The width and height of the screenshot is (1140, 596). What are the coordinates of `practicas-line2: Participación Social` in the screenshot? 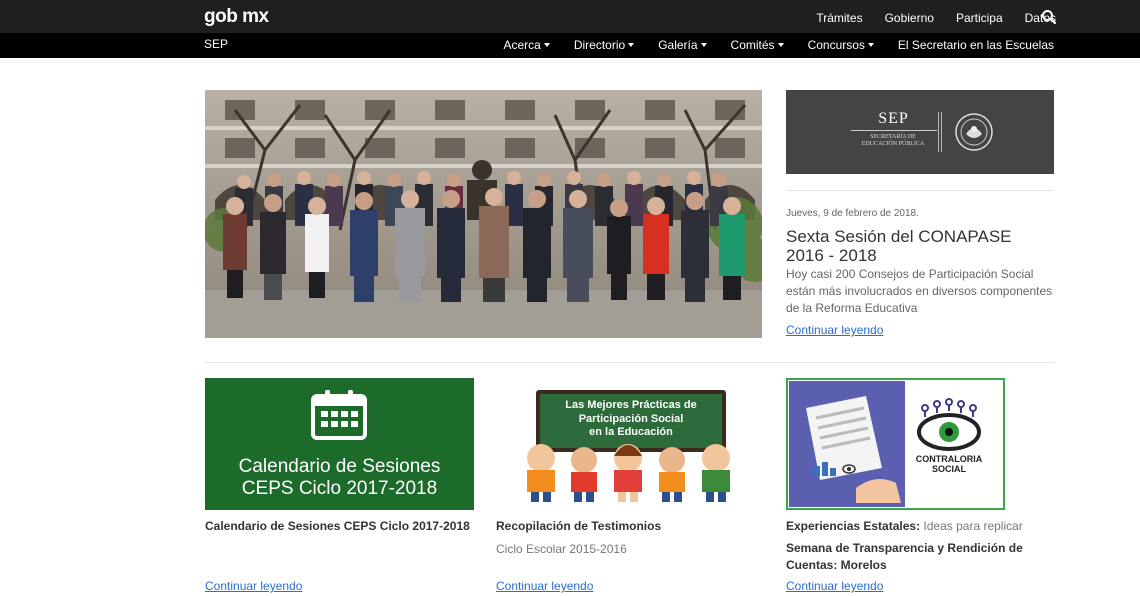 It's located at (631, 419).